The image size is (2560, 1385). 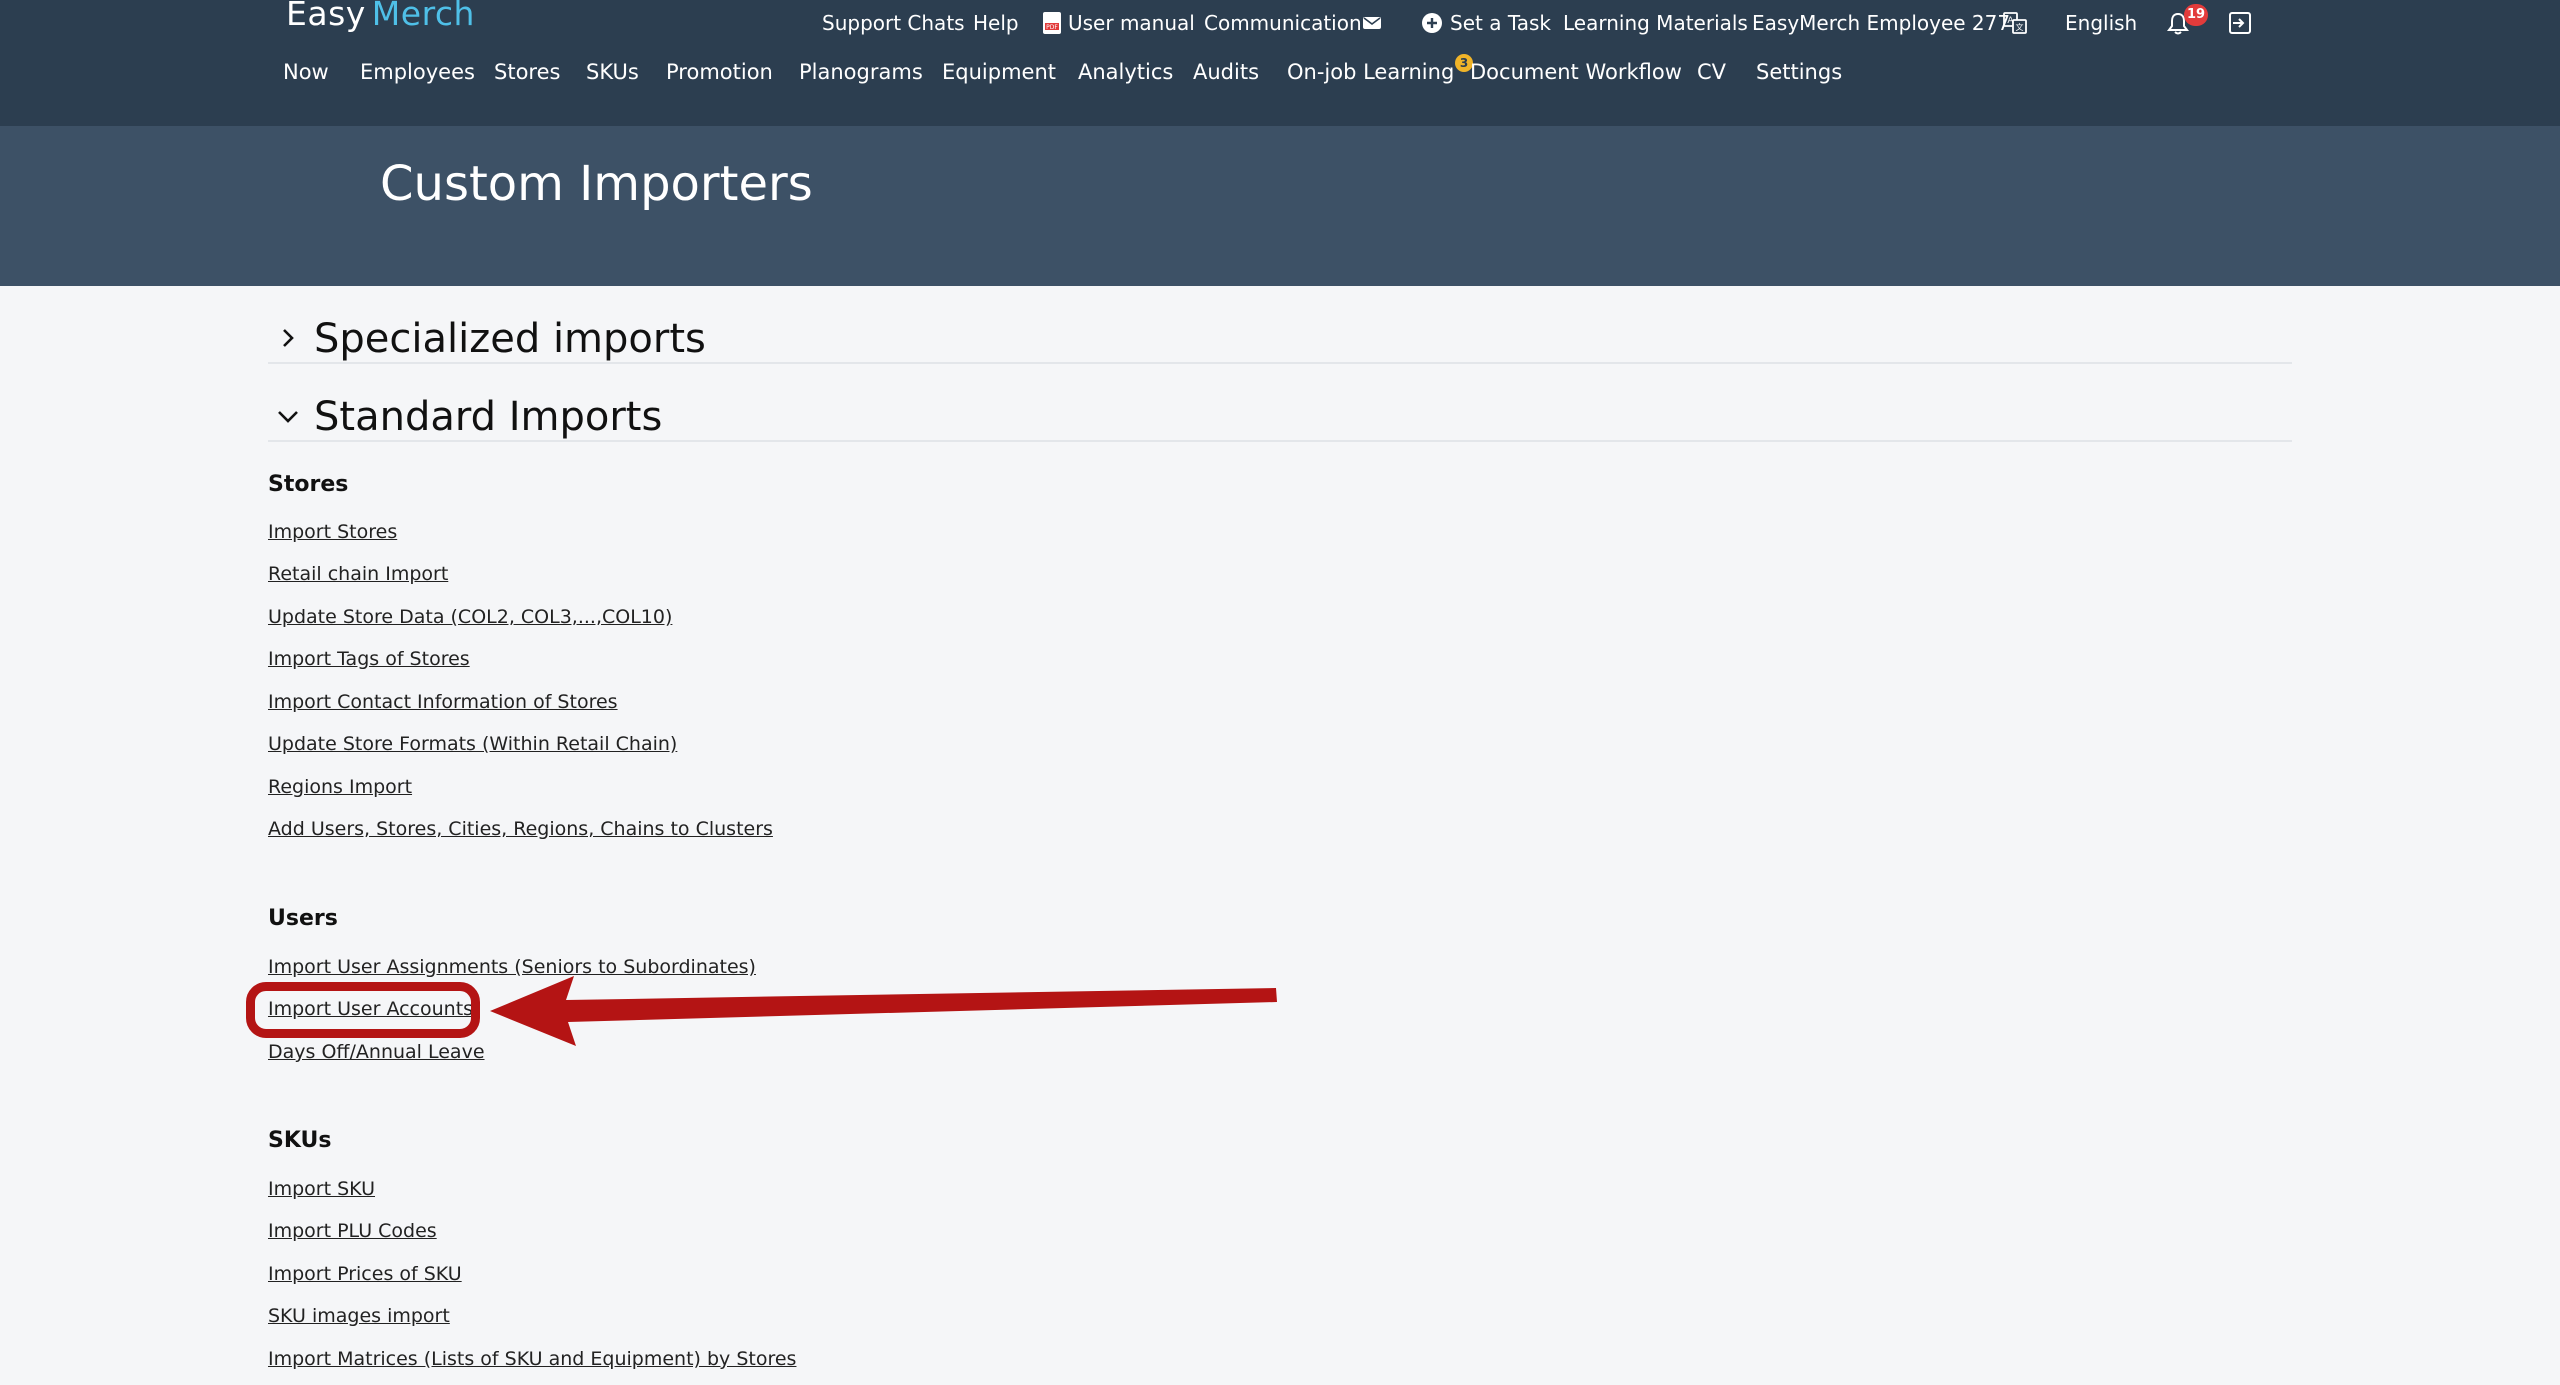 I want to click on chevron-right-icon, so click(x=288, y=338).